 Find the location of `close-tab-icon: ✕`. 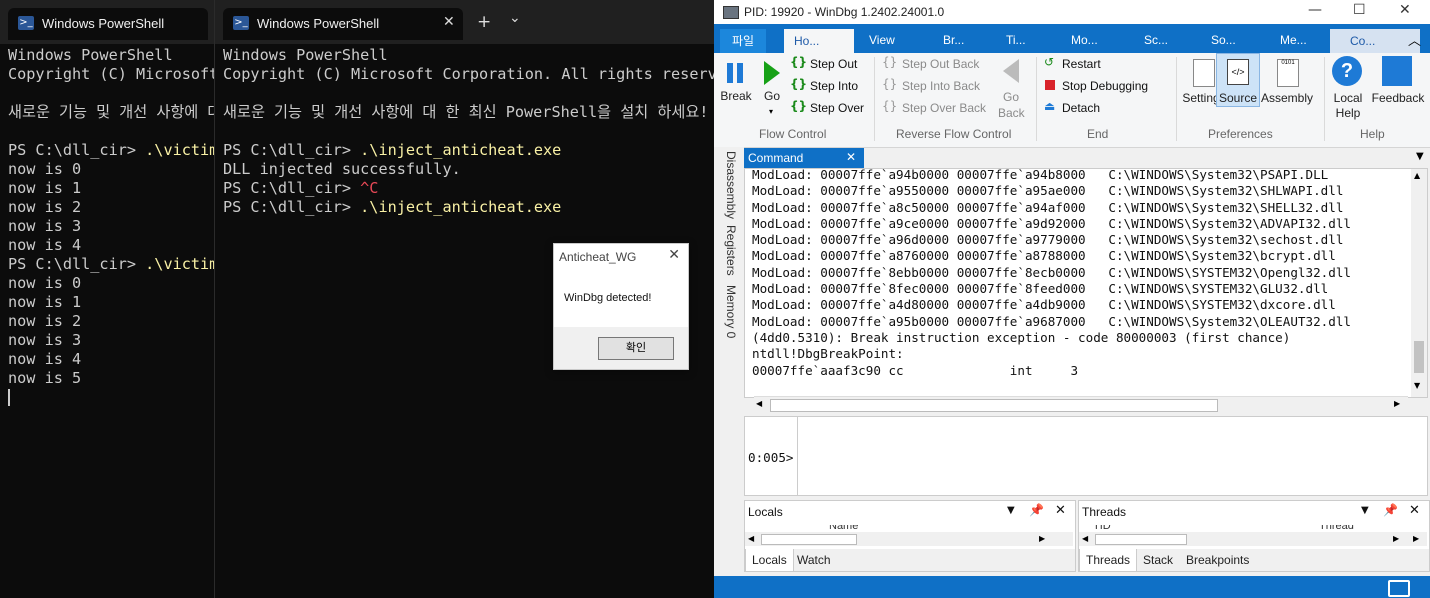

close-tab-icon: ✕ is located at coordinates (449, 22).